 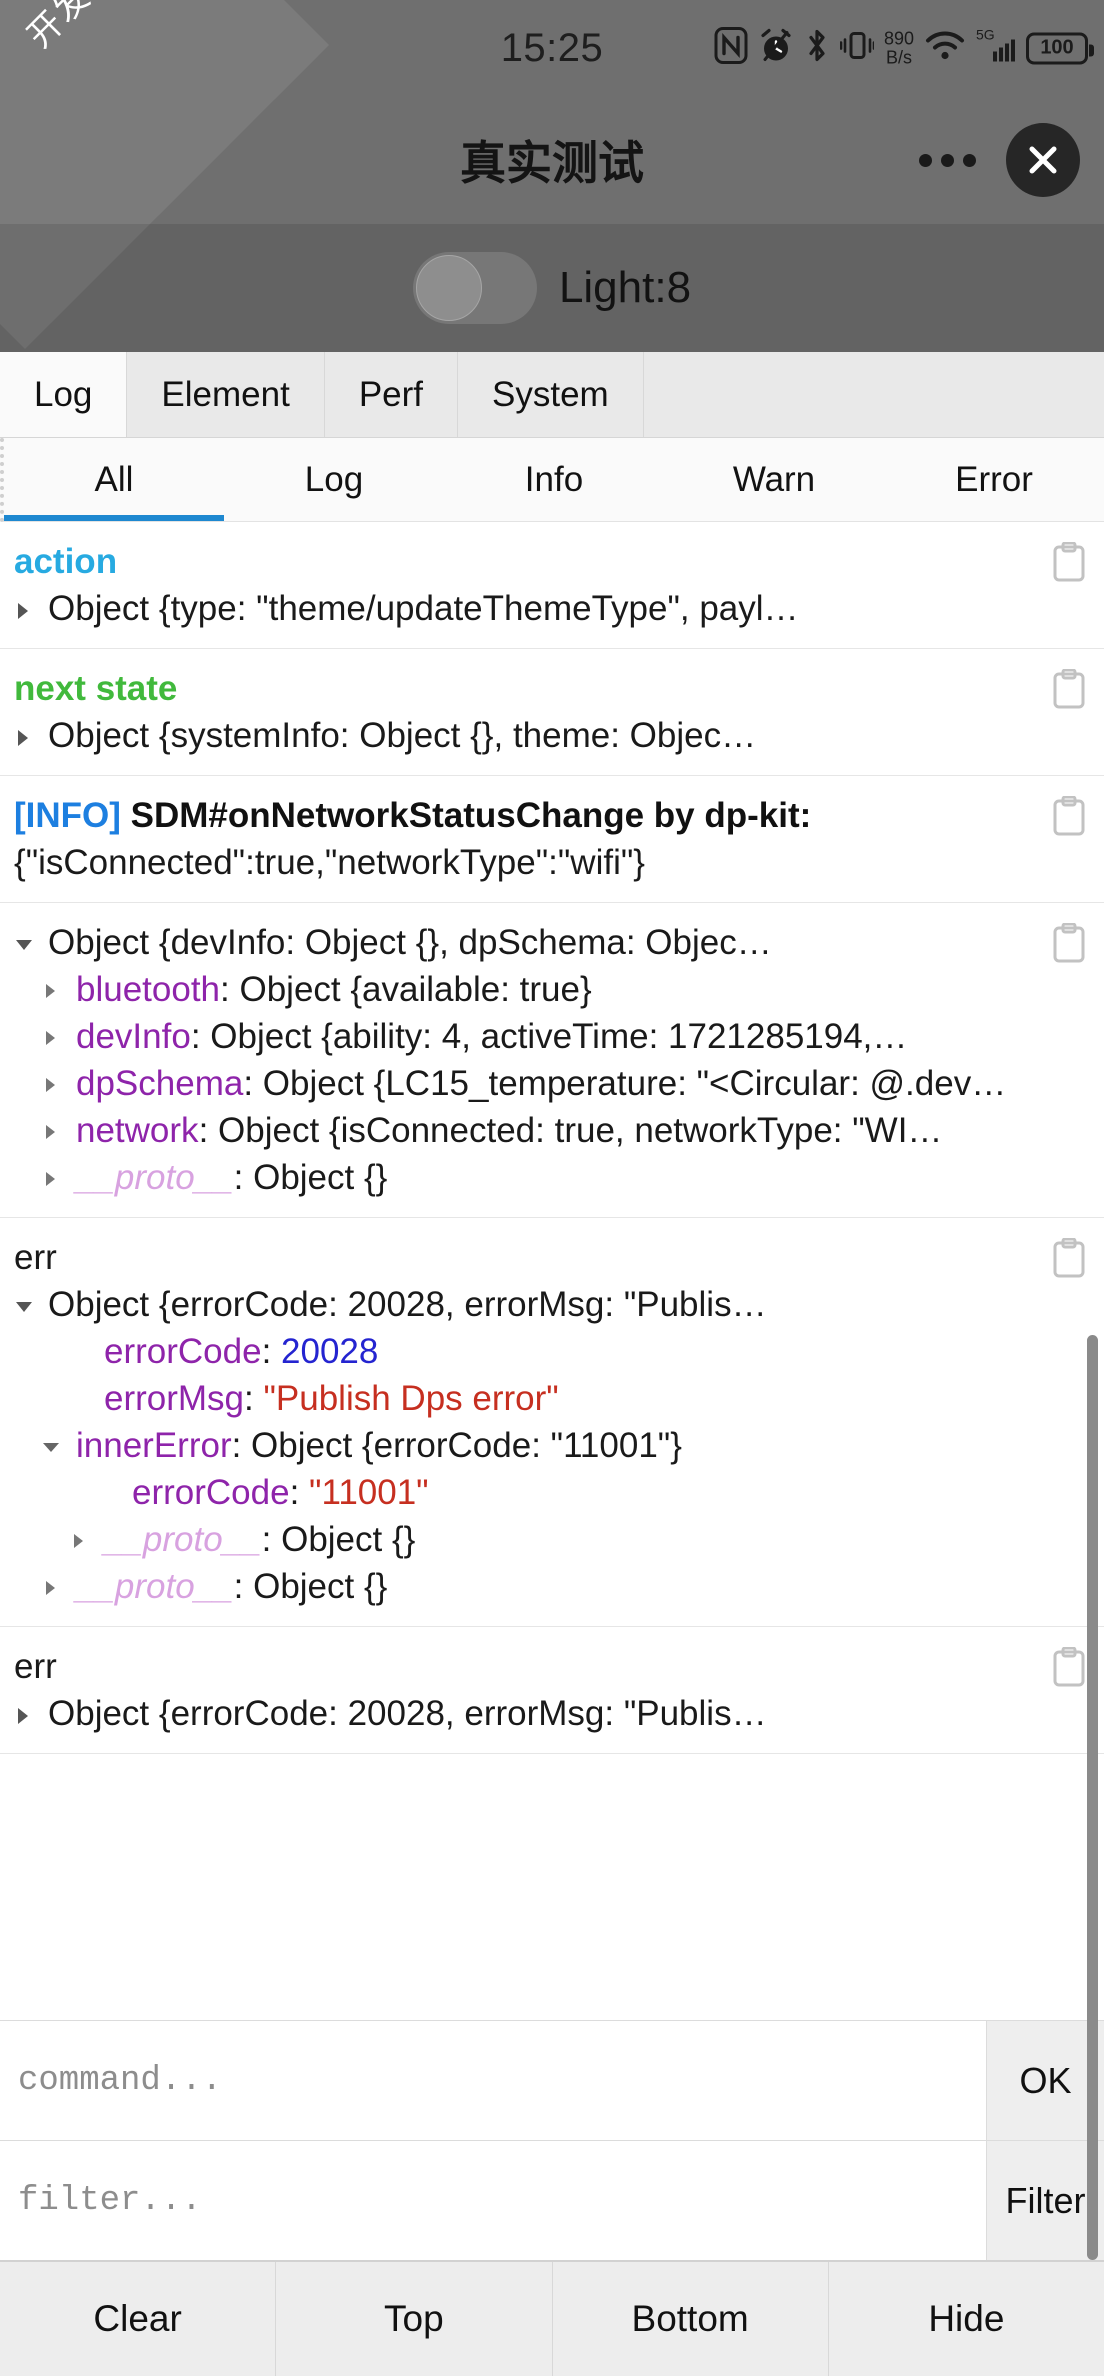 I want to click on panel-tab-bar: Log Element Perf System, so click(x=552, y=395).